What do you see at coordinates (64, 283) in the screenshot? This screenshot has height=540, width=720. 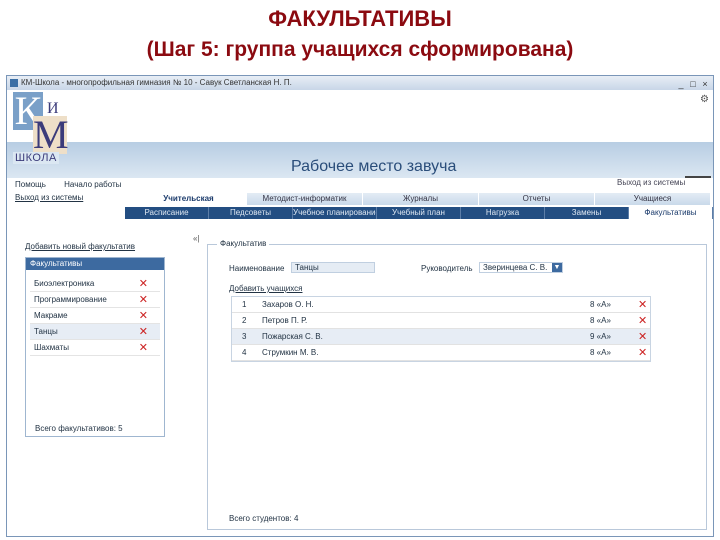 I see `list-item-label: Биоэлектроника` at bounding box center [64, 283].